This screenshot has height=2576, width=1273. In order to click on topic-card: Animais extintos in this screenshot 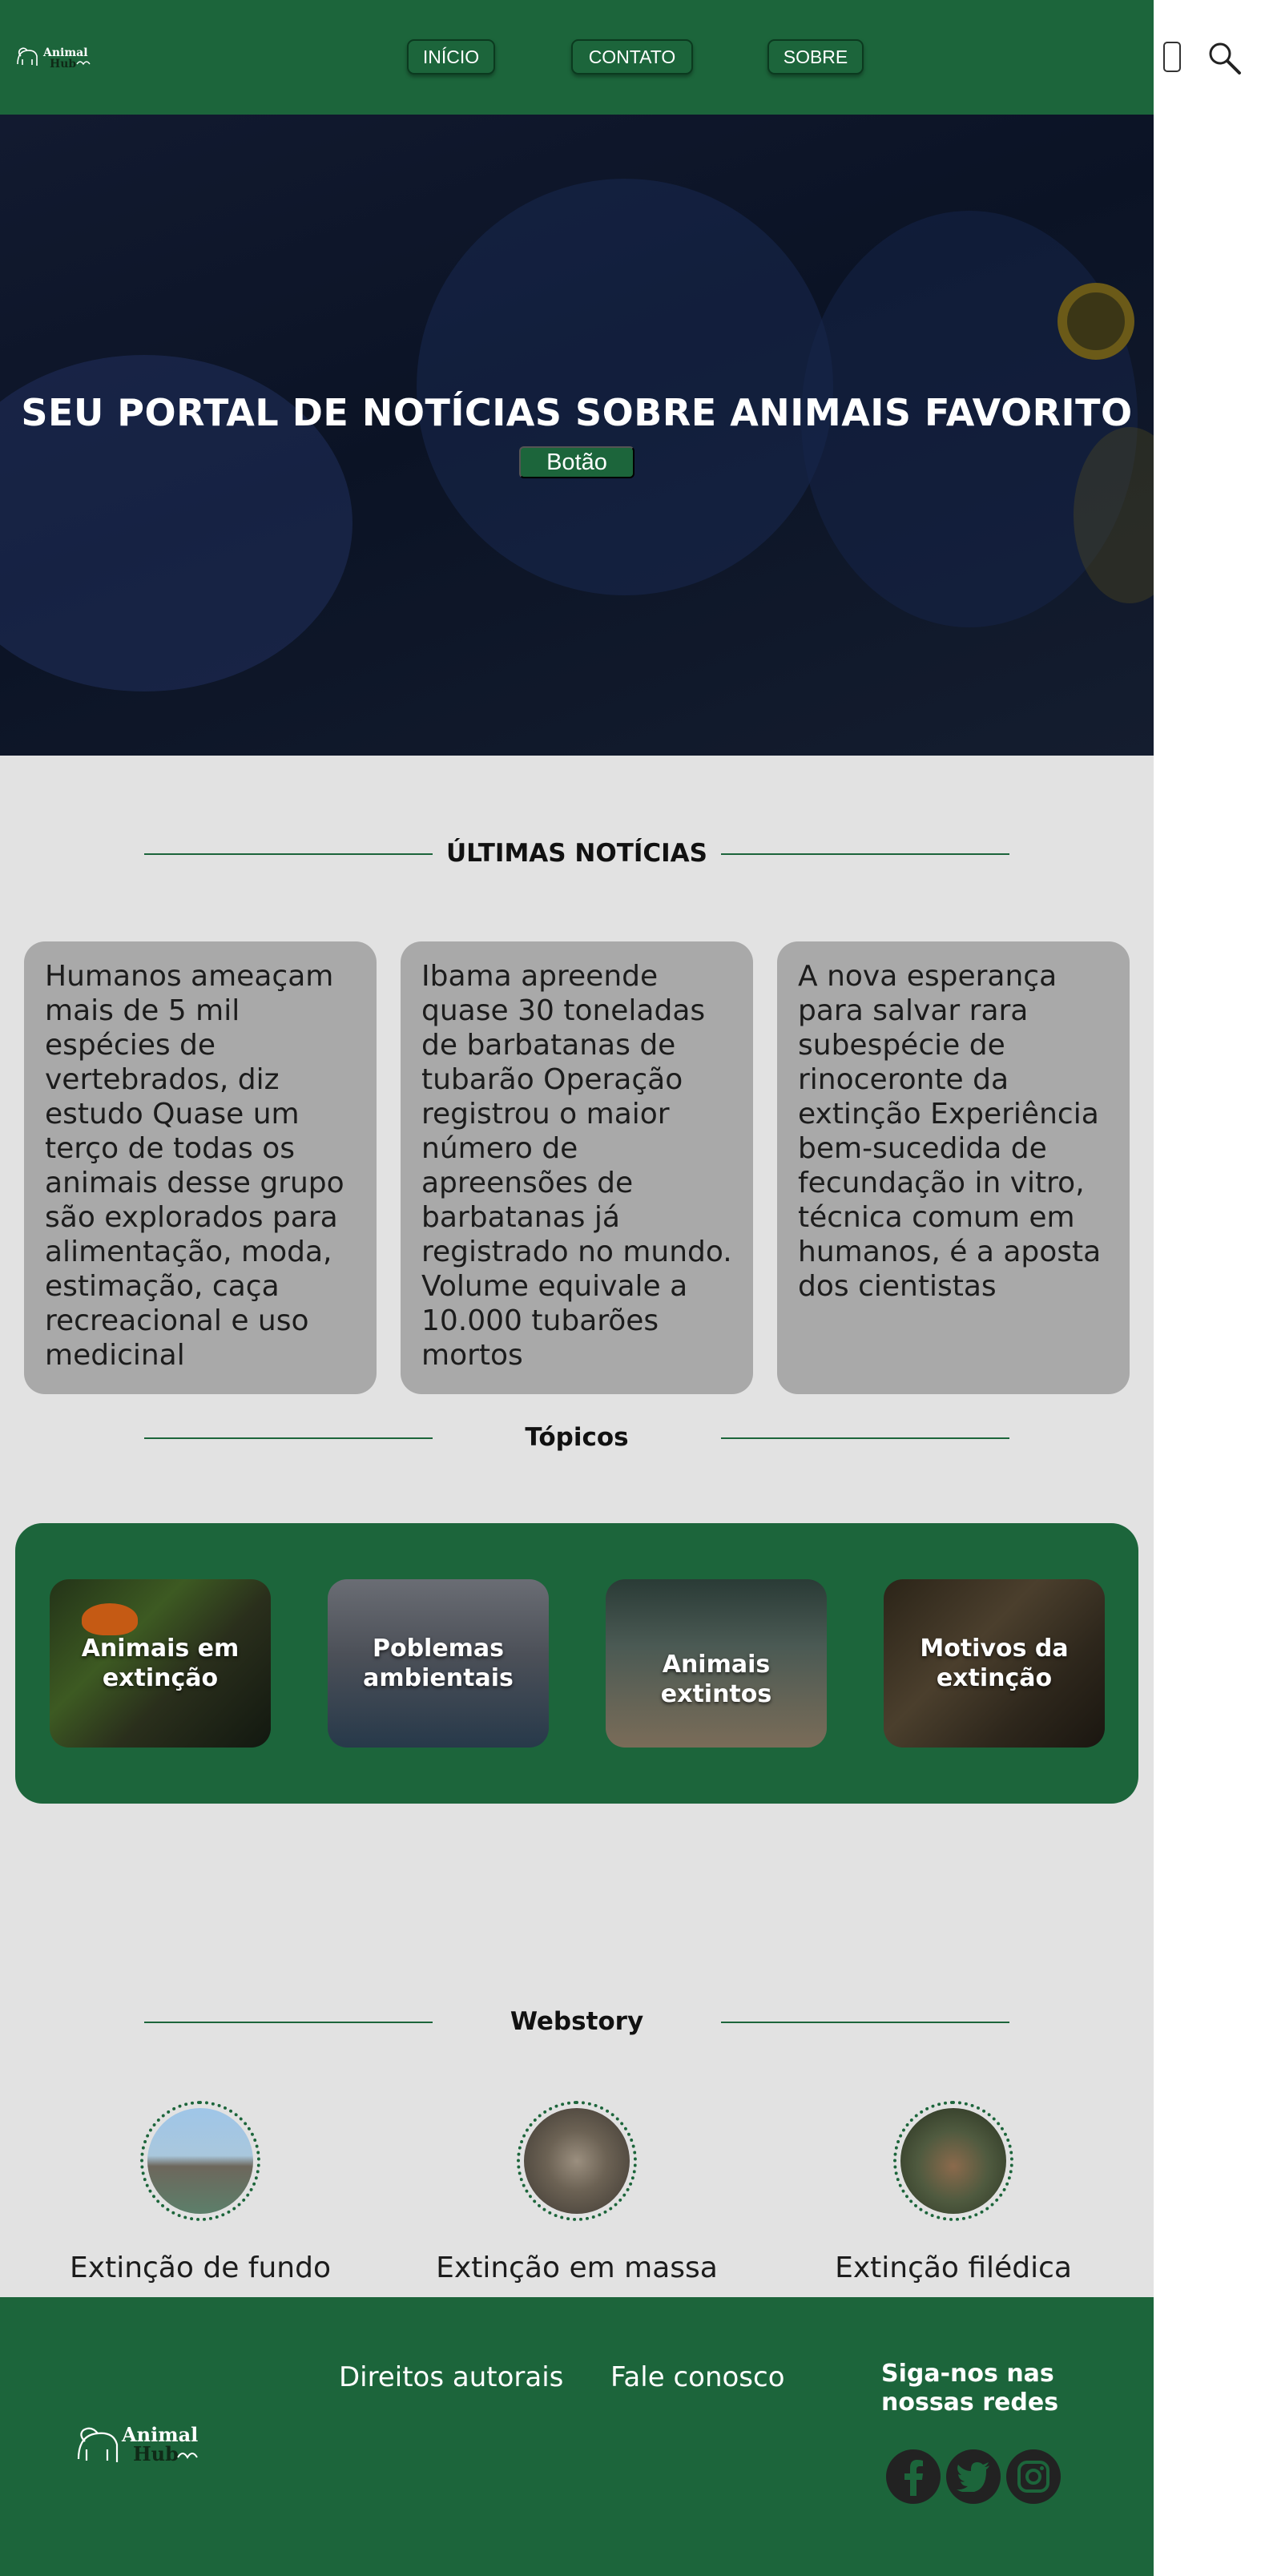, I will do `click(716, 1663)`.